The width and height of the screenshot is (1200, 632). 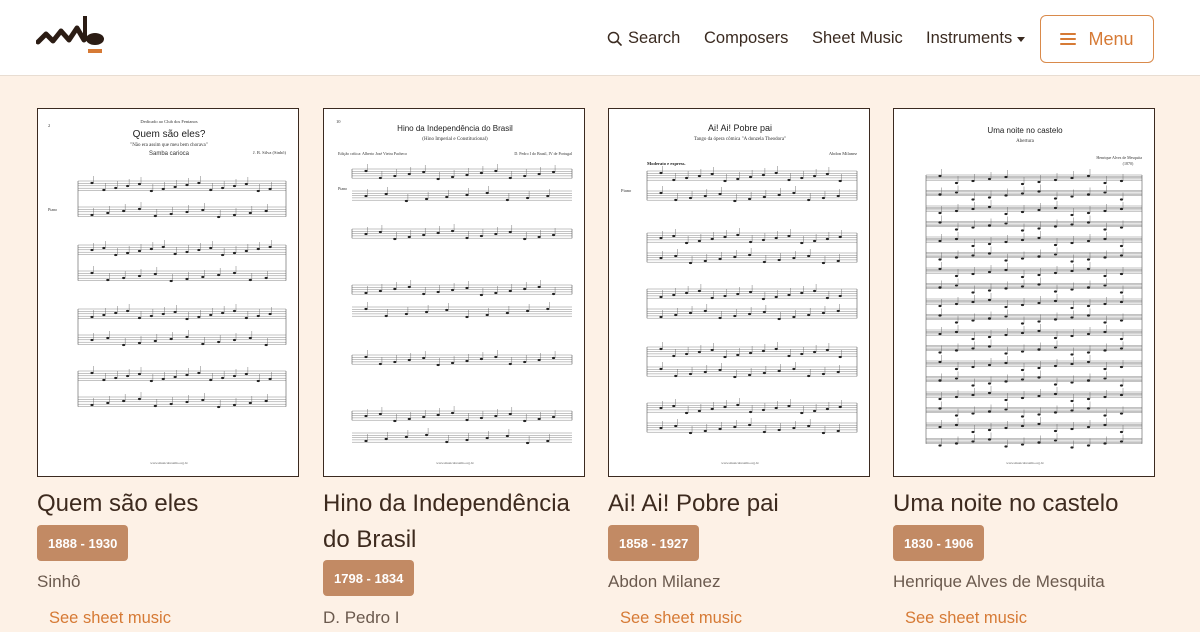 What do you see at coordinates (1068, 39) in the screenshot?
I see `hamburger-icon` at bounding box center [1068, 39].